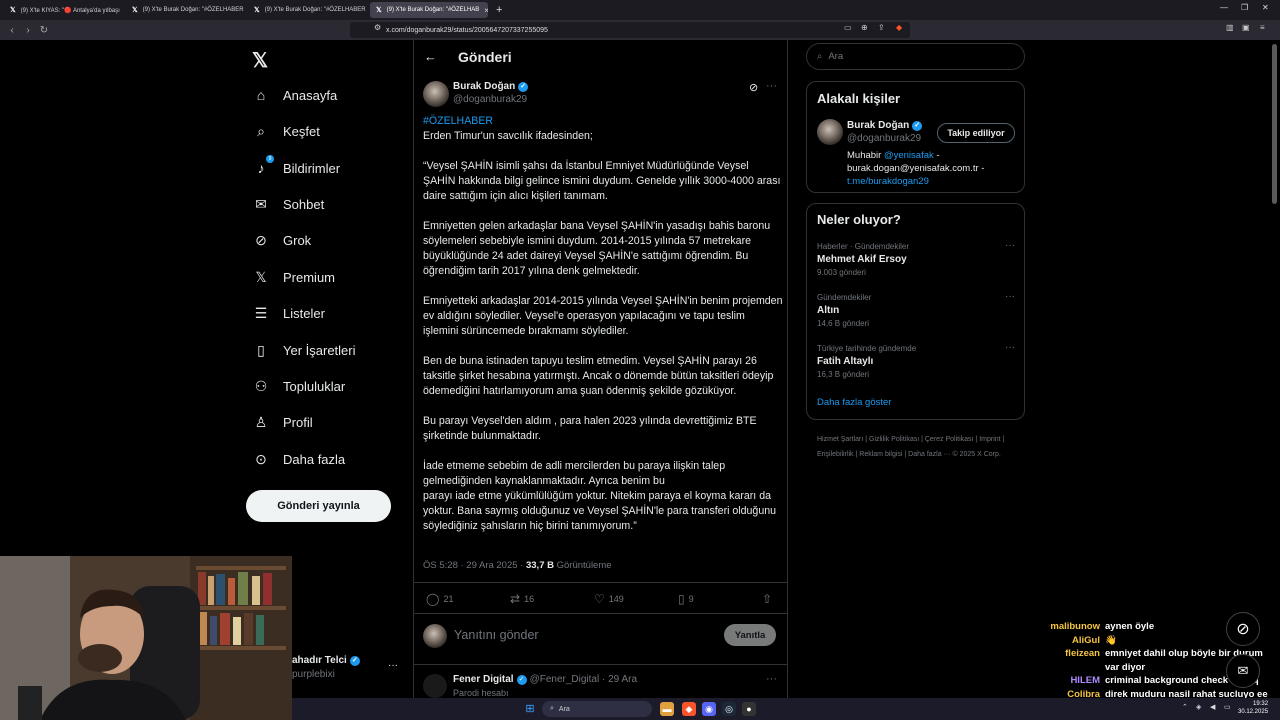 The height and width of the screenshot is (720, 1280). What do you see at coordinates (915, 56) in the screenshot?
I see `search-input: ⌕ Ara` at bounding box center [915, 56].